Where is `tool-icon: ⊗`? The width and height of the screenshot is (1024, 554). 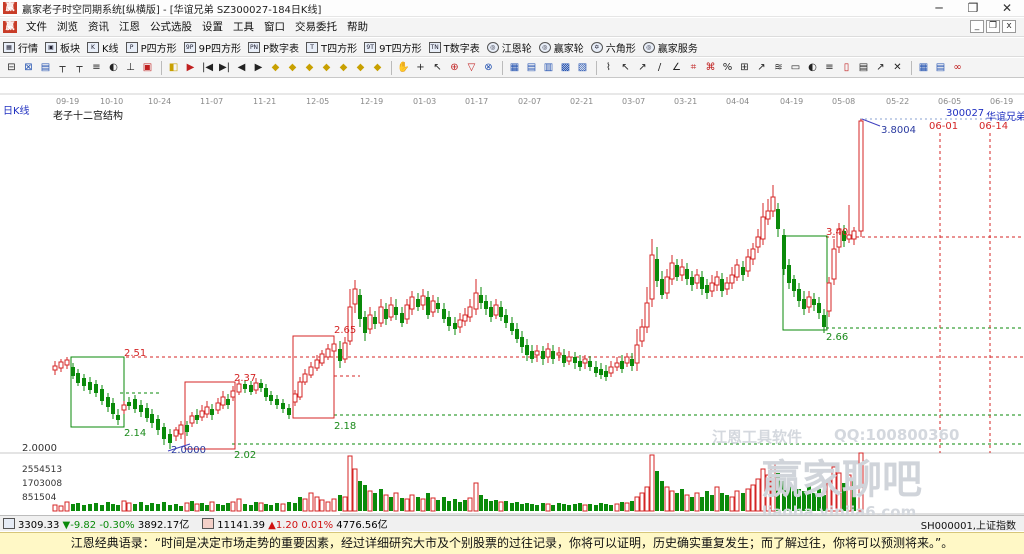
tool-icon: ⊗ is located at coordinates (488, 68).